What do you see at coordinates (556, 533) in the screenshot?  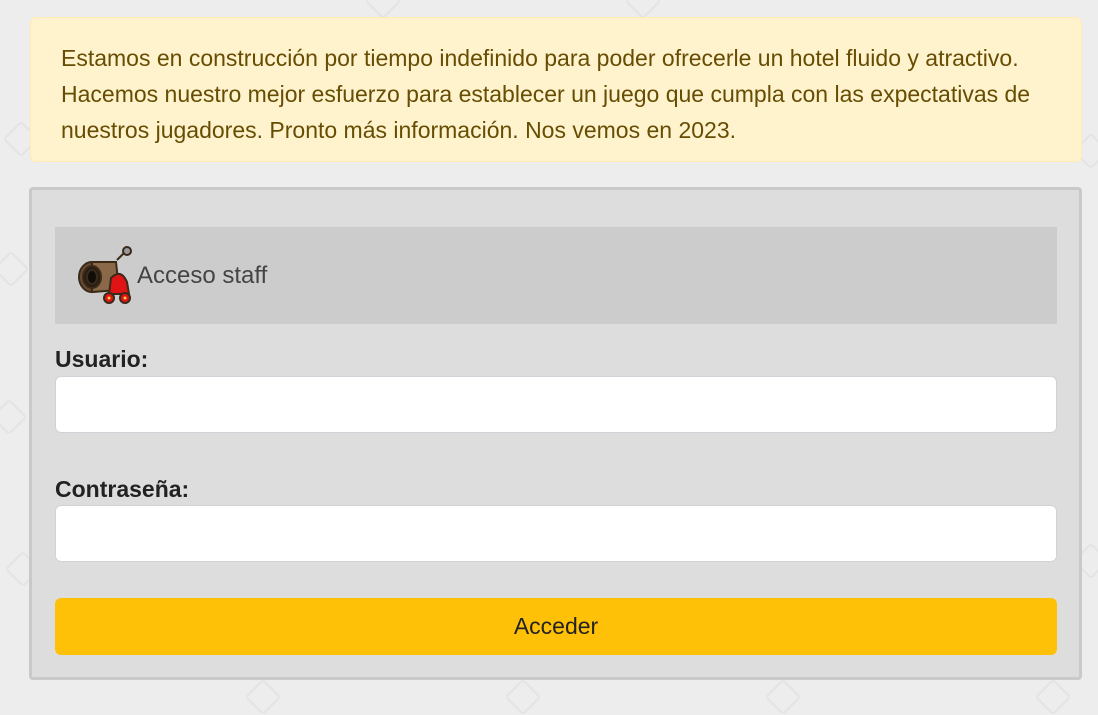 I see `password-input` at bounding box center [556, 533].